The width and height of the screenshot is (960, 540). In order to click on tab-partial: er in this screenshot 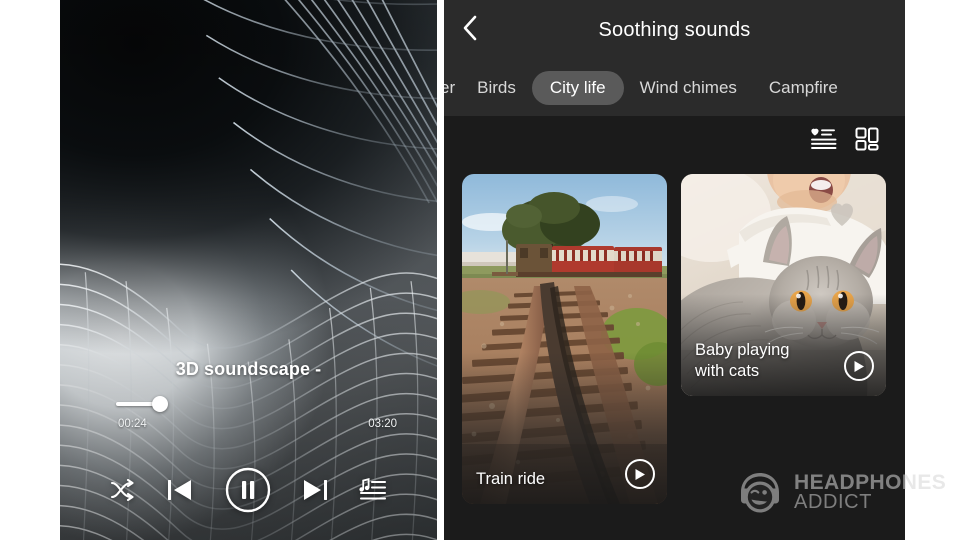, I will do `click(452, 88)`.